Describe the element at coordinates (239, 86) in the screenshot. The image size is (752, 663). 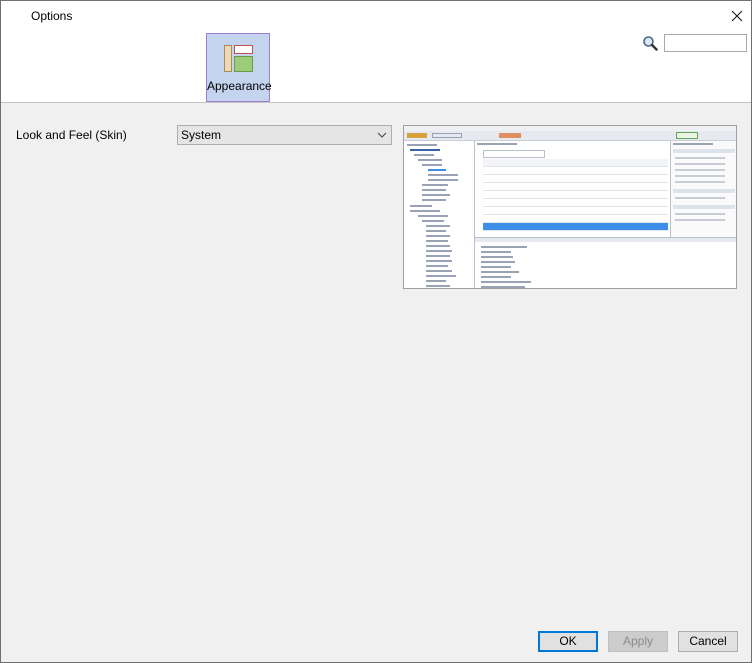
I see `category-appearance-label: Appearance` at that location.